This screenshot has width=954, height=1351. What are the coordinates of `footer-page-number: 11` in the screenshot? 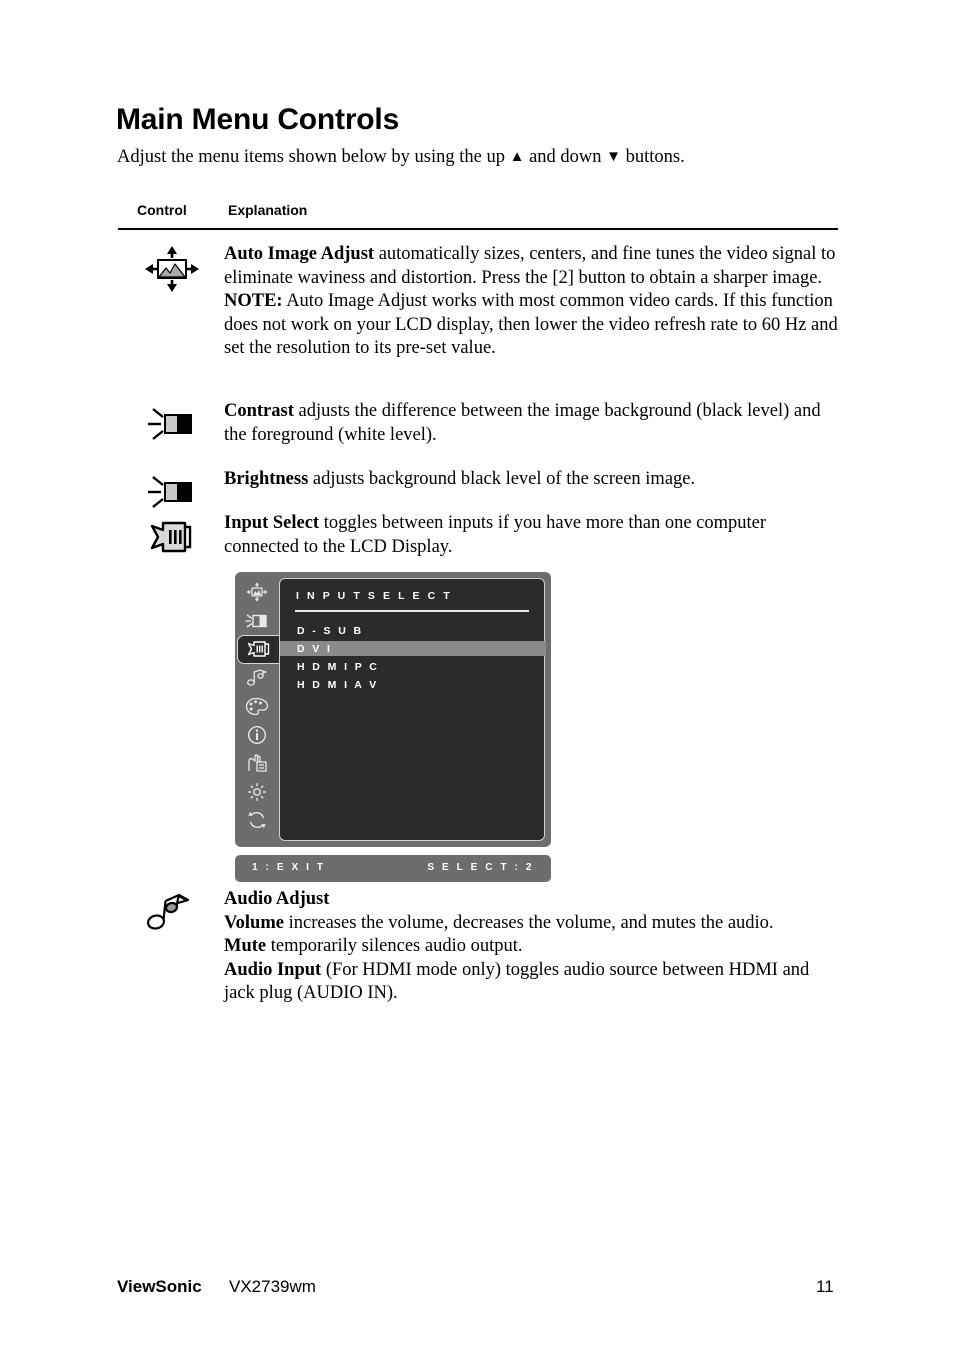 It's located at (825, 1286).